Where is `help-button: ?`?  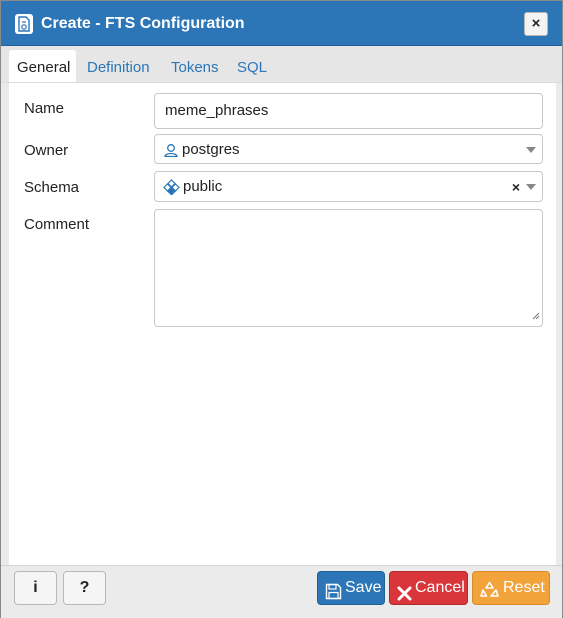 help-button: ? is located at coordinates (84, 588).